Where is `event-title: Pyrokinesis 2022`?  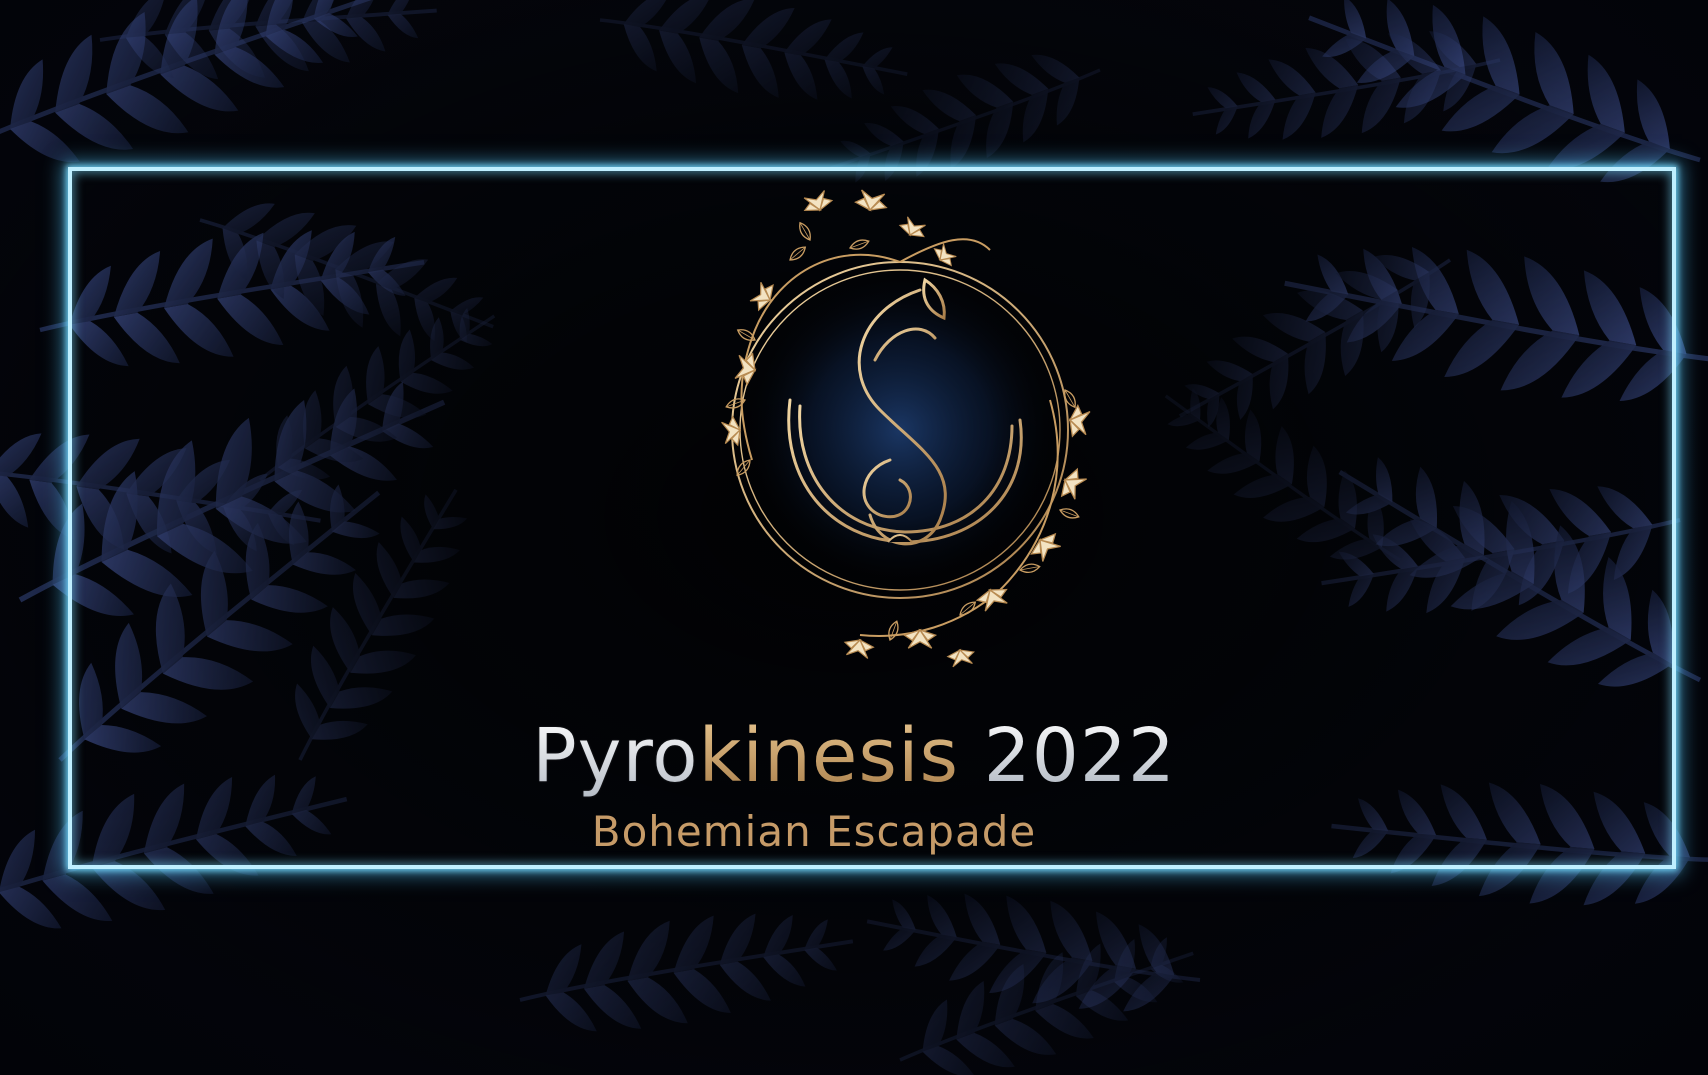
event-title: Pyrokinesis 2022 is located at coordinates (854, 756).